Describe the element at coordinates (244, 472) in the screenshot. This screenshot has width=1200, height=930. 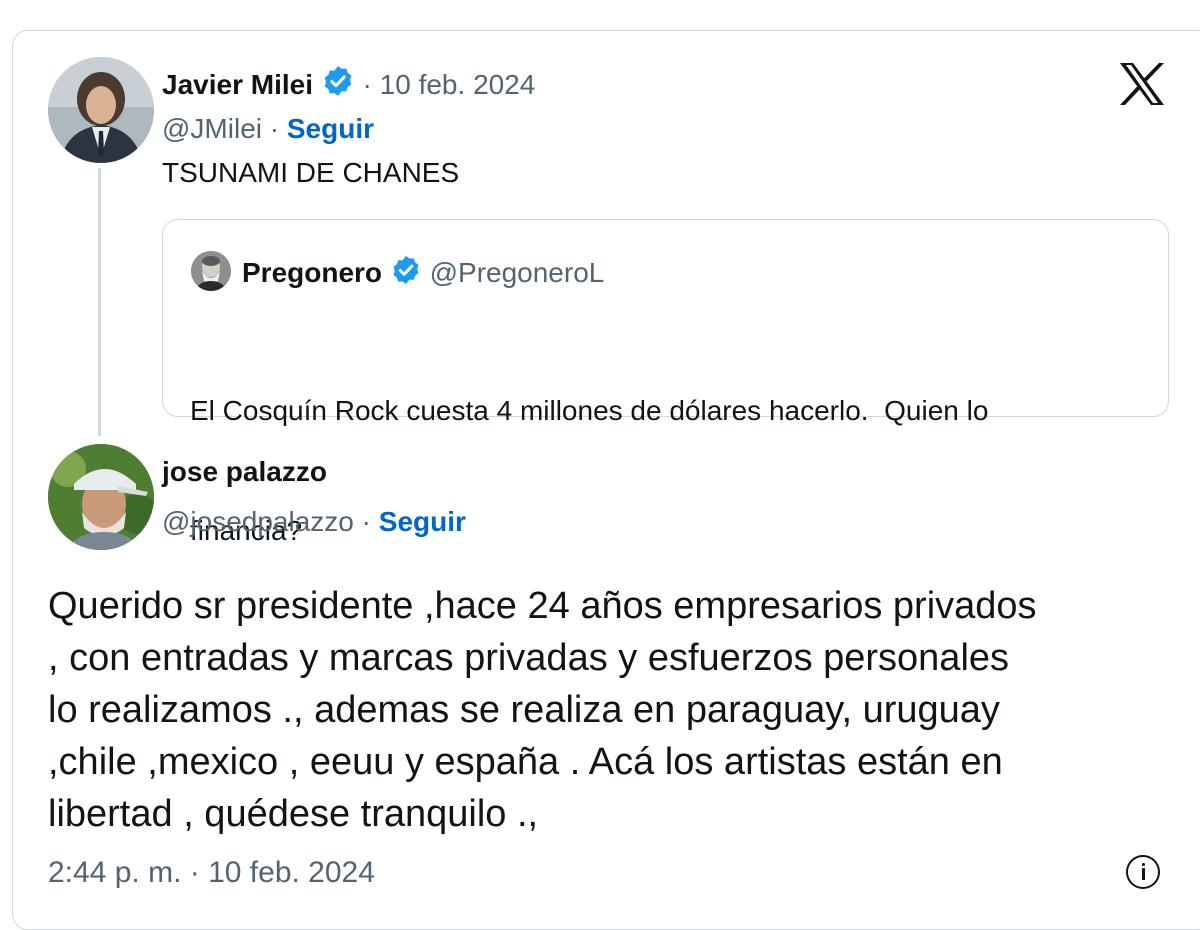
I see `reply-author-name: jose palazzo` at that location.